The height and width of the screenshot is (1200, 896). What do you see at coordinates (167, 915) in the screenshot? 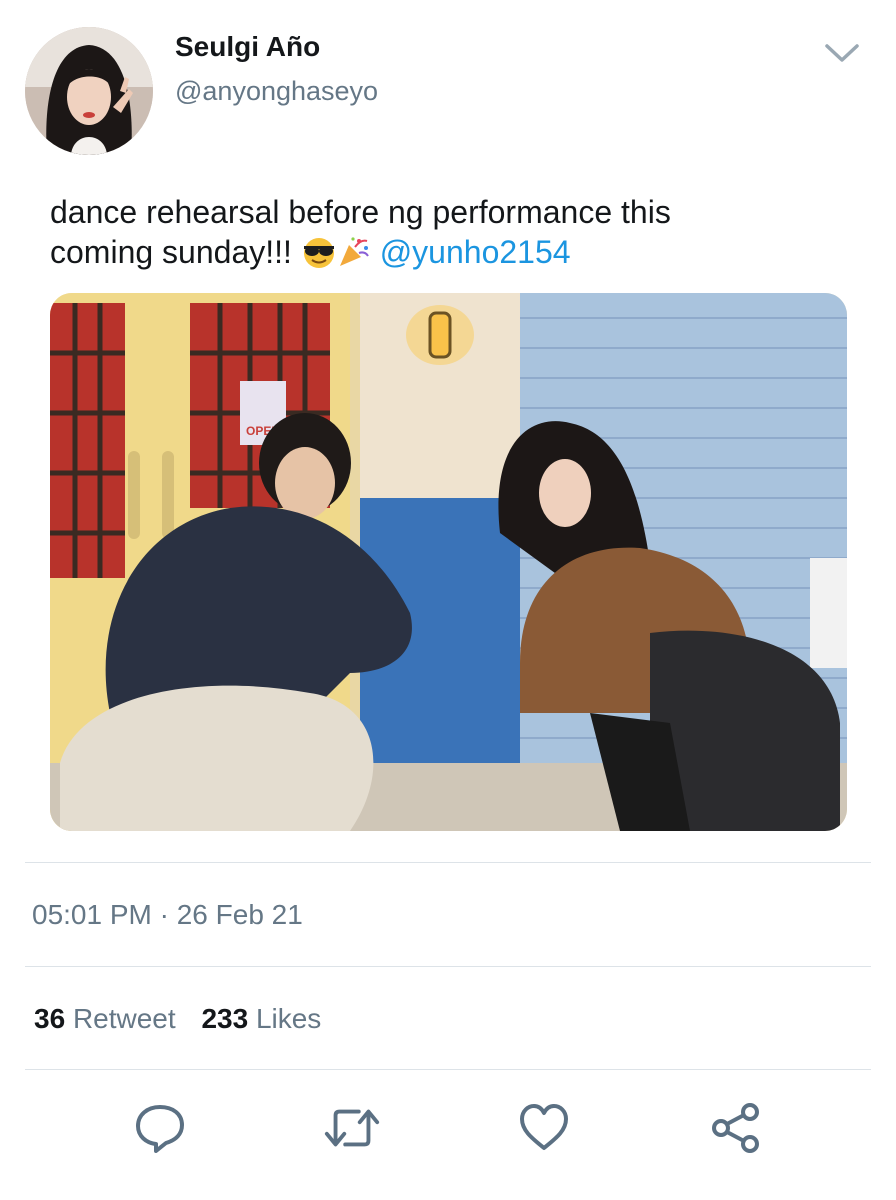
I see `tweet-timestamp: 05:01 PM · 26 Feb 21` at bounding box center [167, 915].